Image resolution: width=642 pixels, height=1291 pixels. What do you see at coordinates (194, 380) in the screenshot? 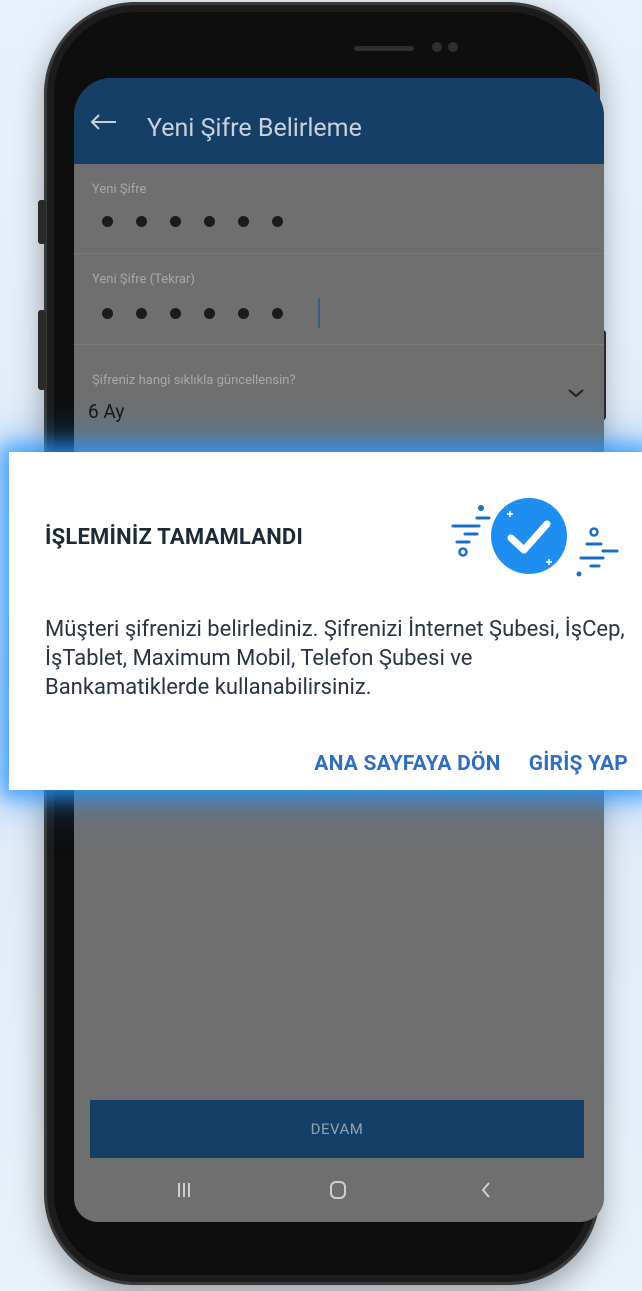
I see `update-frequency-label: Şifreniz hangi sıklıkla güncellensin?` at bounding box center [194, 380].